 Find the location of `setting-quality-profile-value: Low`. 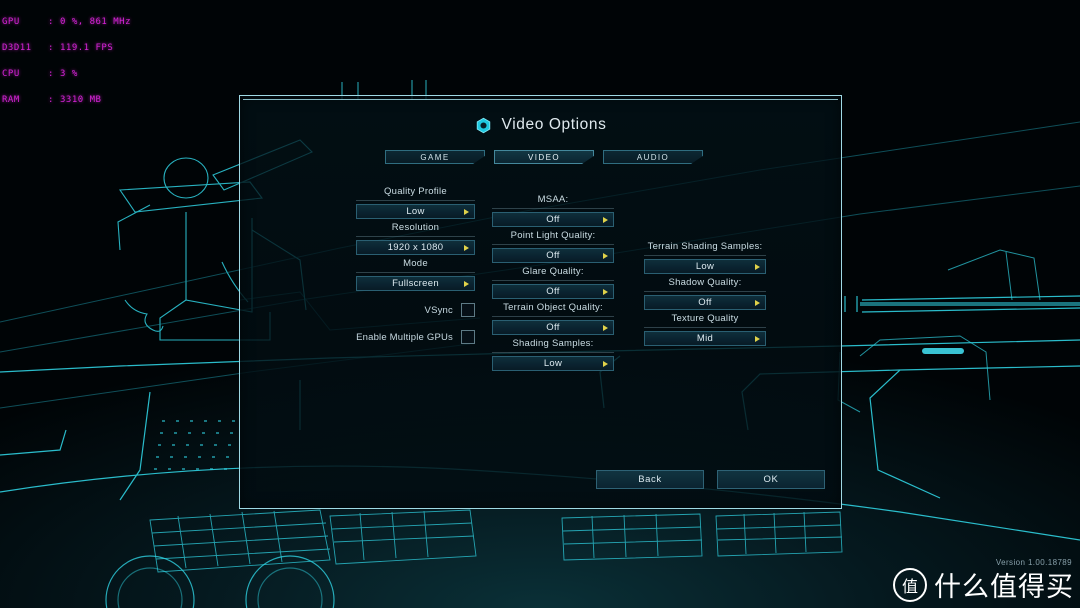

setting-quality-profile-value: Low is located at coordinates (415, 211).